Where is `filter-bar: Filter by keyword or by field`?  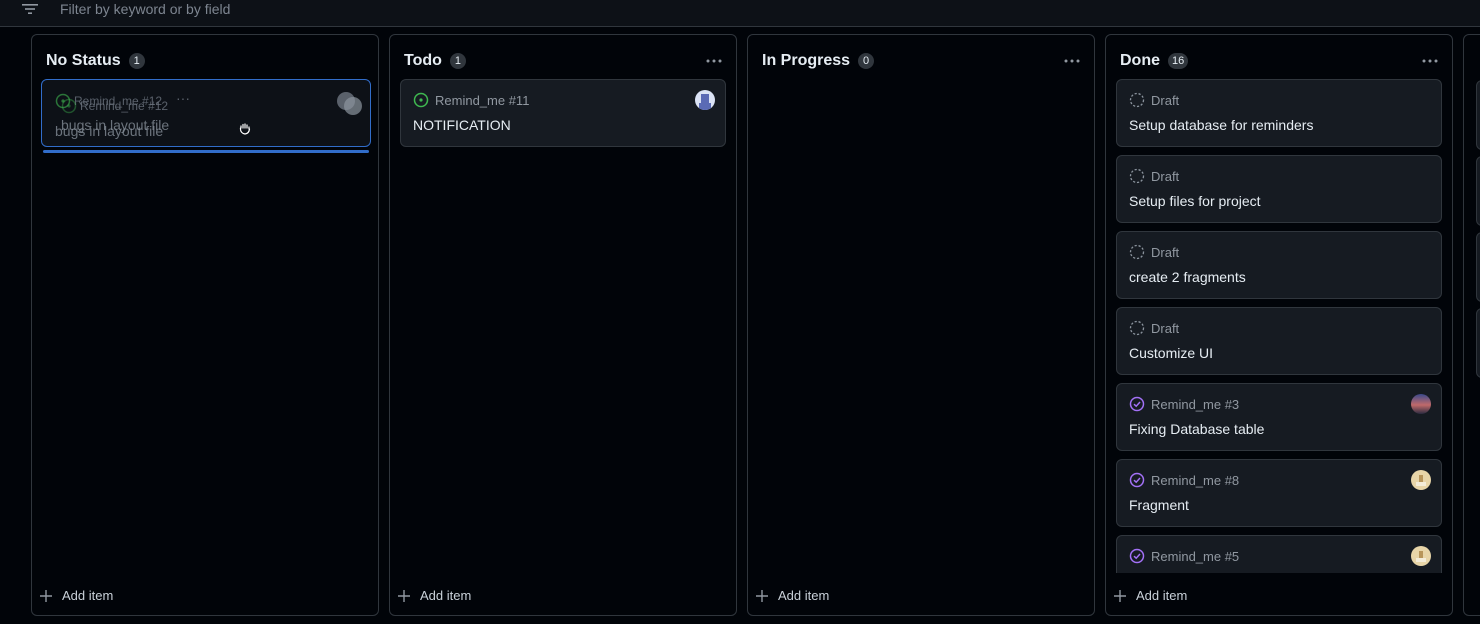 filter-bar: Filter by keyword or by field is located at coordinates (740, 13).